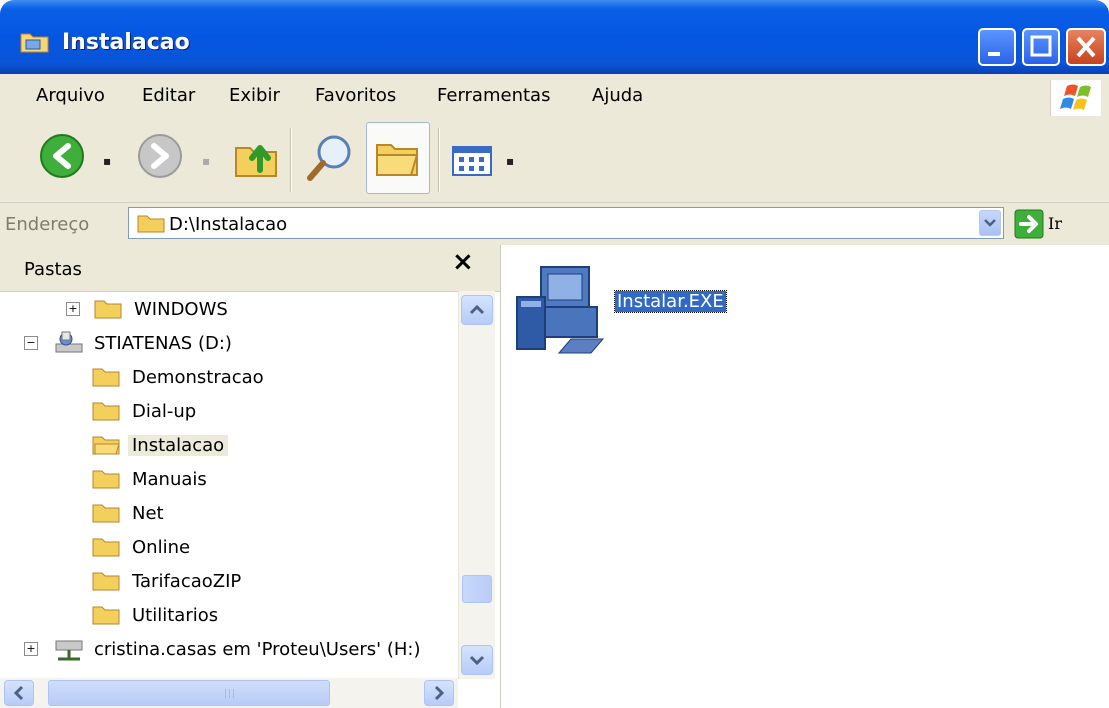  I want to click on search-button, so click(330, 160).